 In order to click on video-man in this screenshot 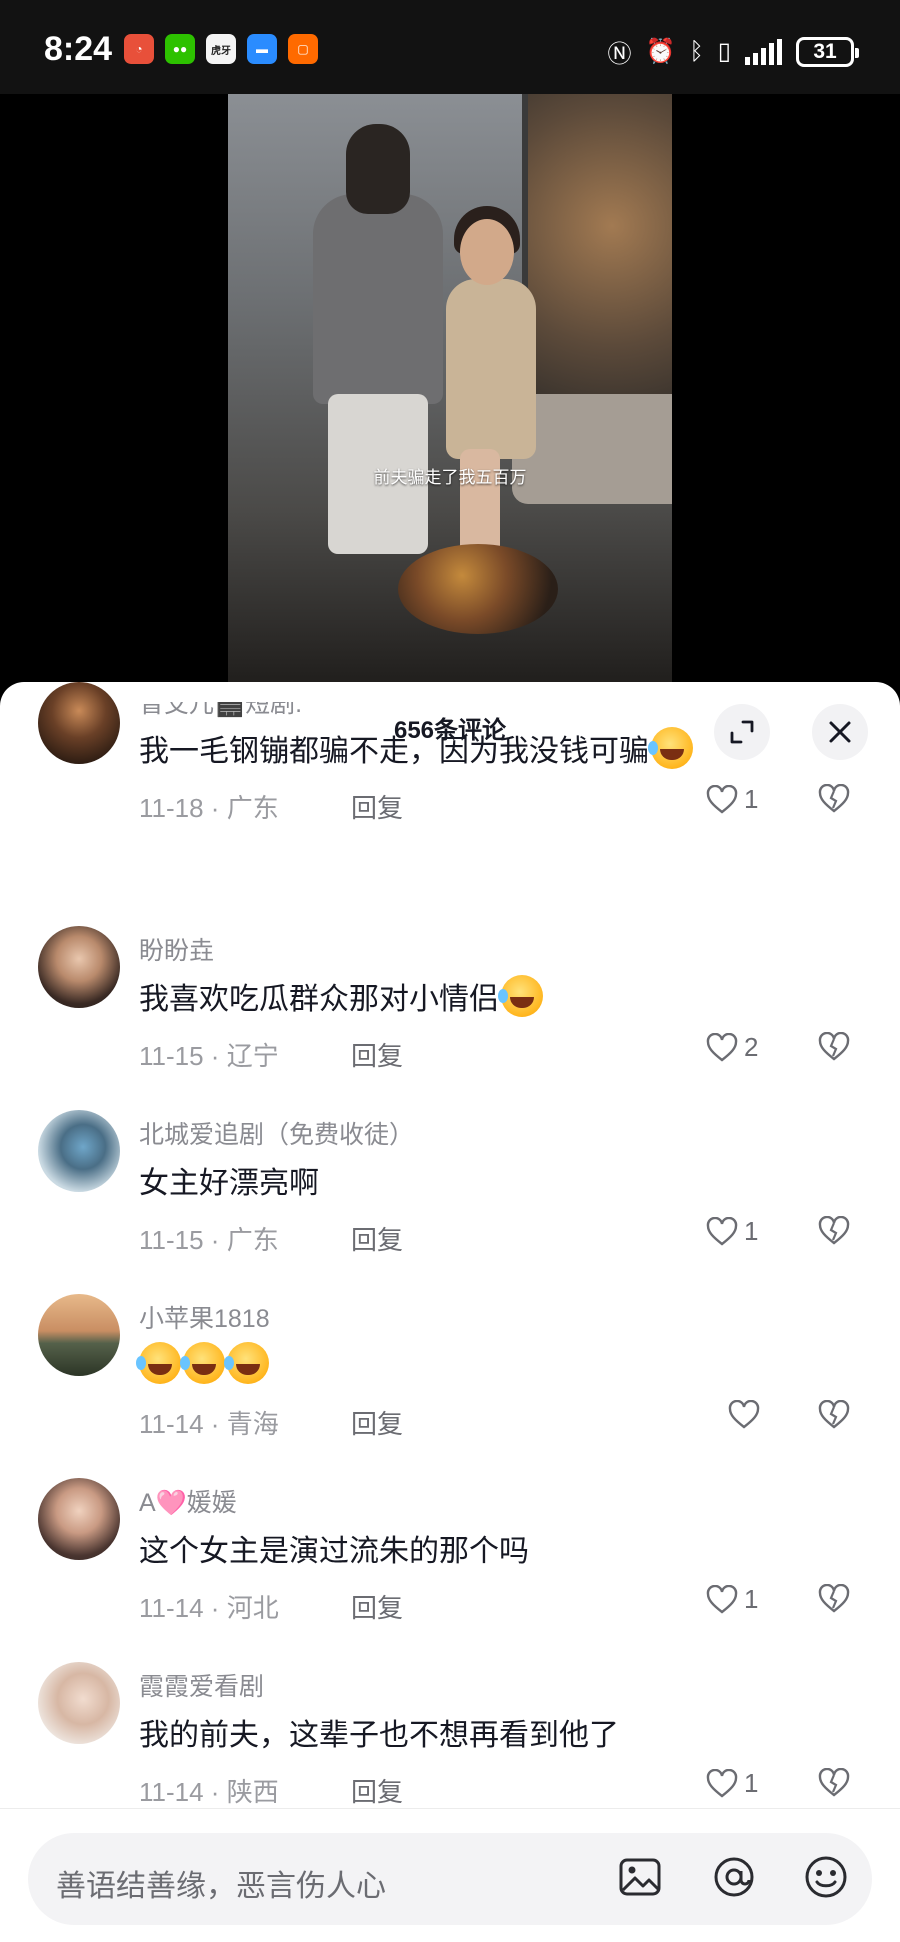, I will do `click(378, 299)`.